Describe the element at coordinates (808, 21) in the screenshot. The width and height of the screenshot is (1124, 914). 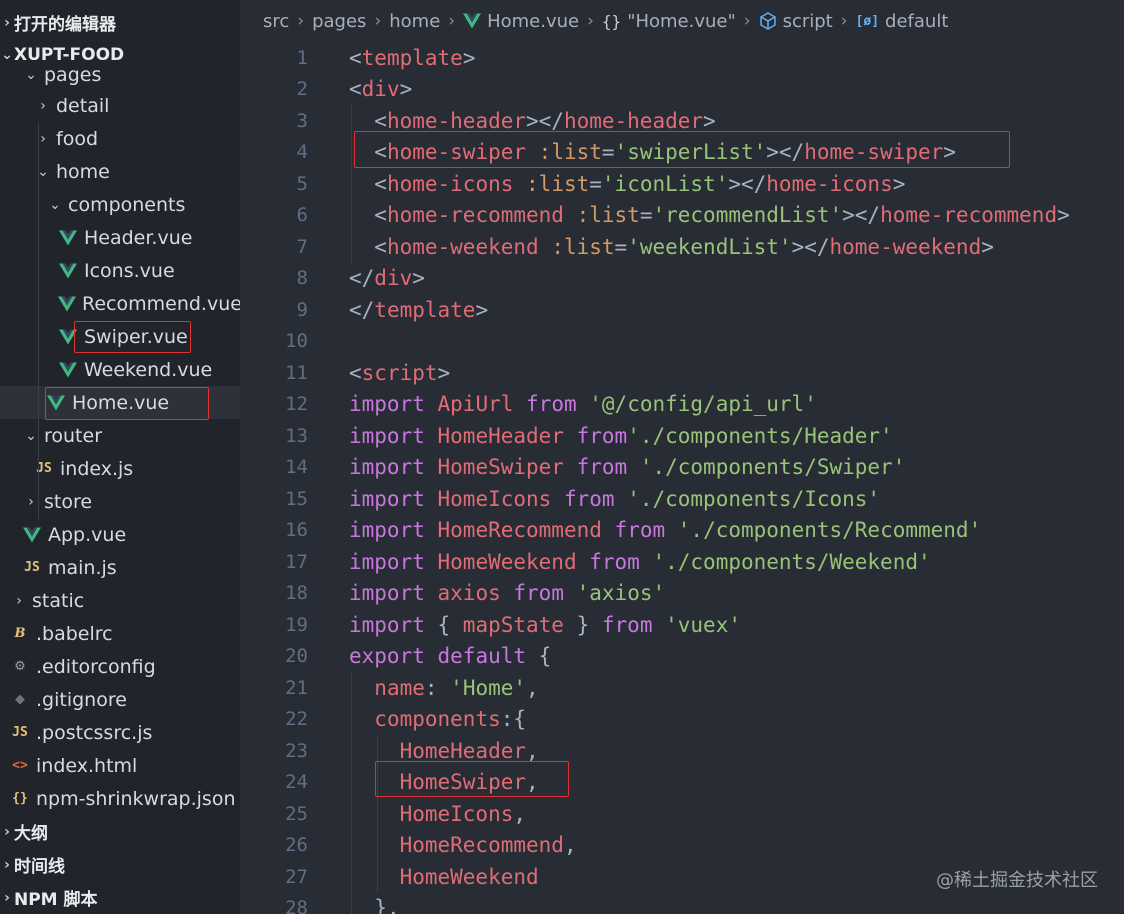
I see `breadcrumb-item-script: script` at that location.